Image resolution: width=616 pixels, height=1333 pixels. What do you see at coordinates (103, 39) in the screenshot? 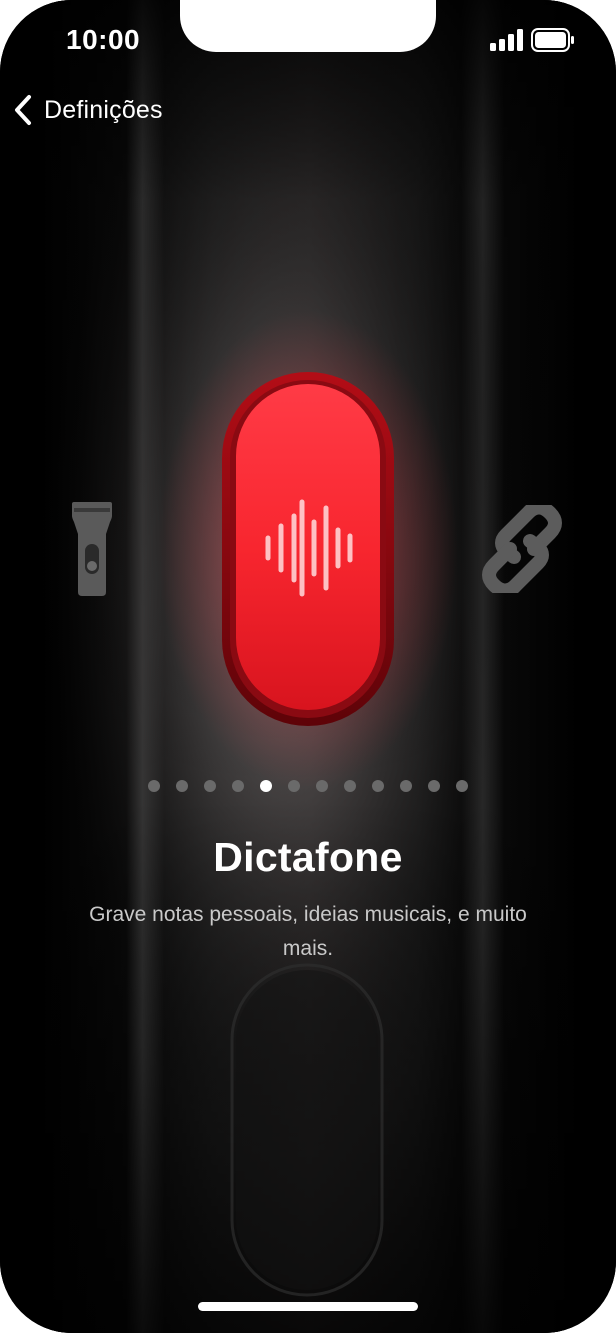
I see `status-time: 10:00` at bounding box center [103, 39].